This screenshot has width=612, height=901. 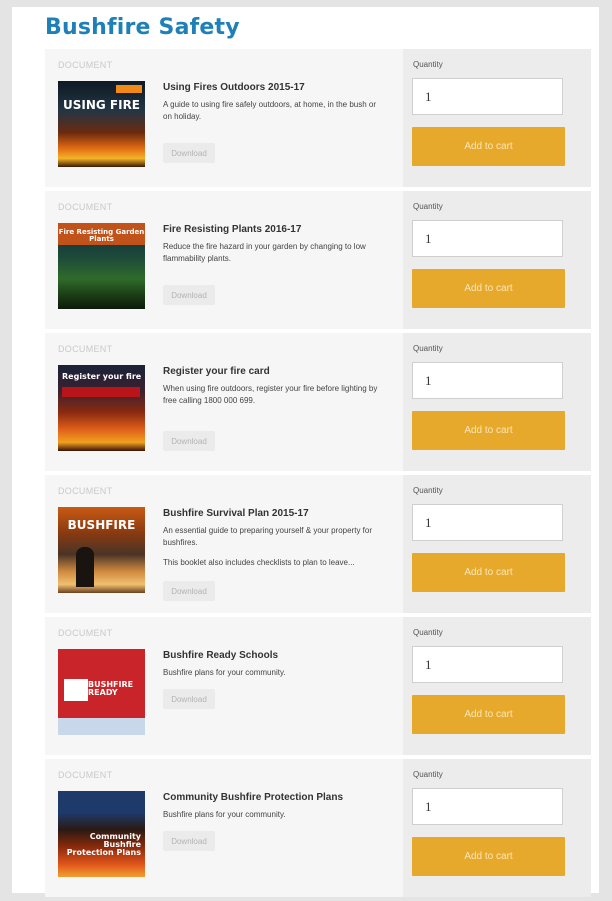 I want to click on cover-banner, so click(x=101, y=392).